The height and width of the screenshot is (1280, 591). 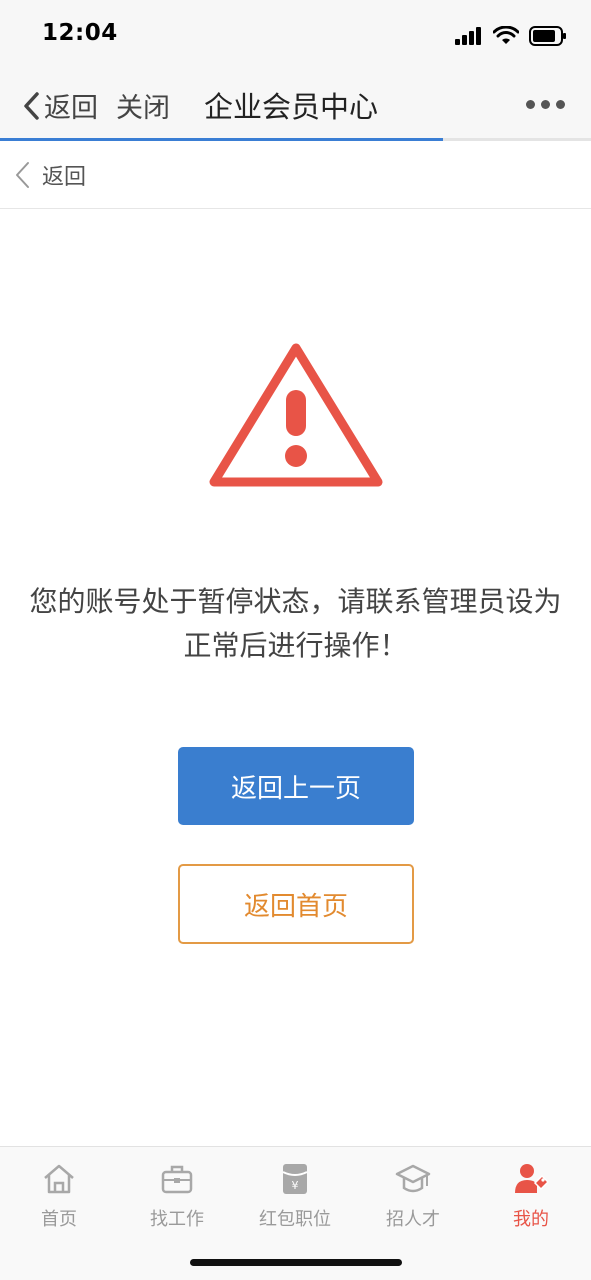 I want to click on battery-icon, so click(x=547, y=36).